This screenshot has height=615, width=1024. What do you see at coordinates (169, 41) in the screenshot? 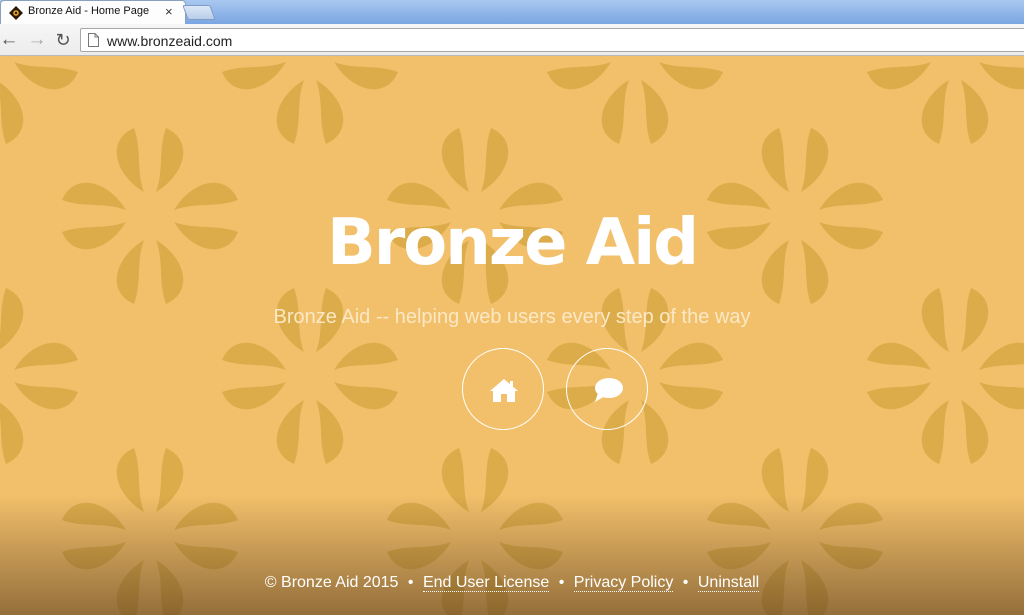
I see `url-text: www.bronzeaid.com` at bounding box center [169, 41].